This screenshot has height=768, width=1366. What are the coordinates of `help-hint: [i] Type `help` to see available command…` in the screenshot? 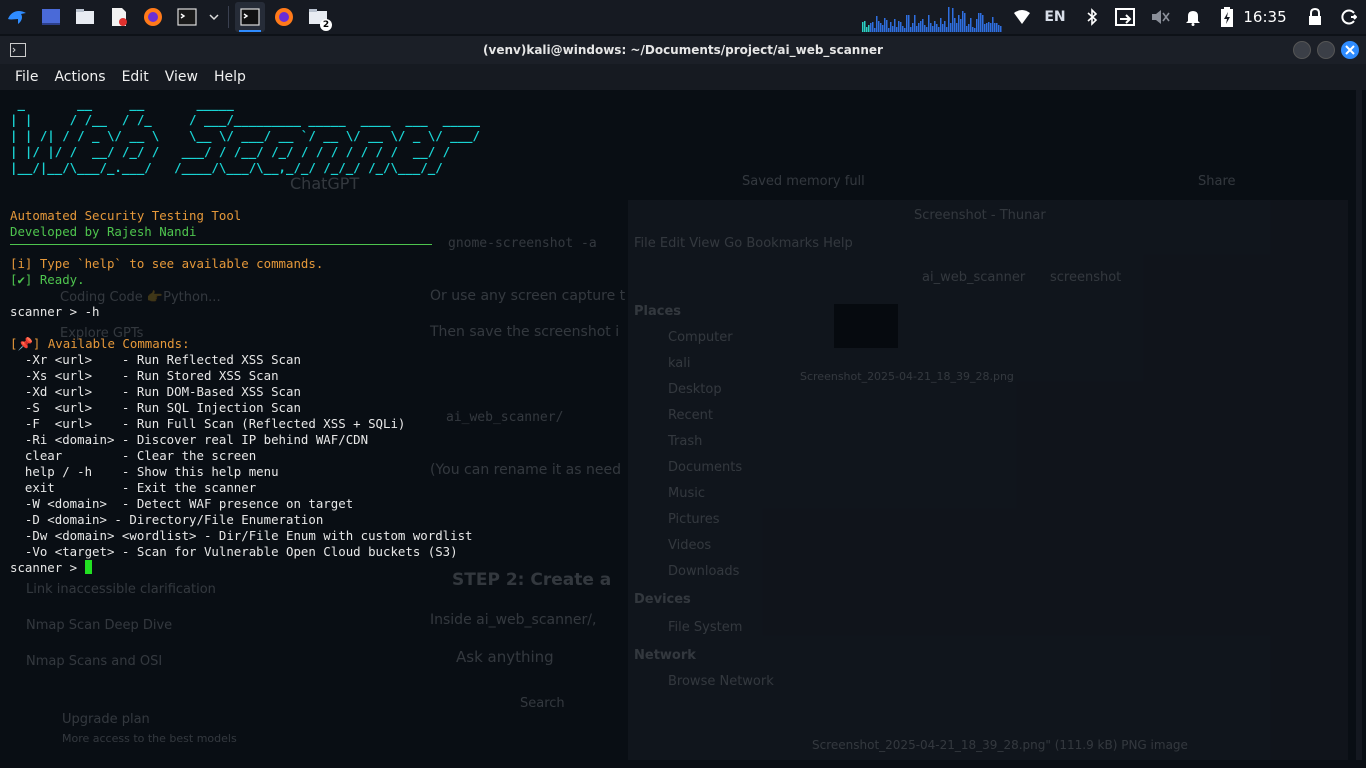 It's located at (167, 263).